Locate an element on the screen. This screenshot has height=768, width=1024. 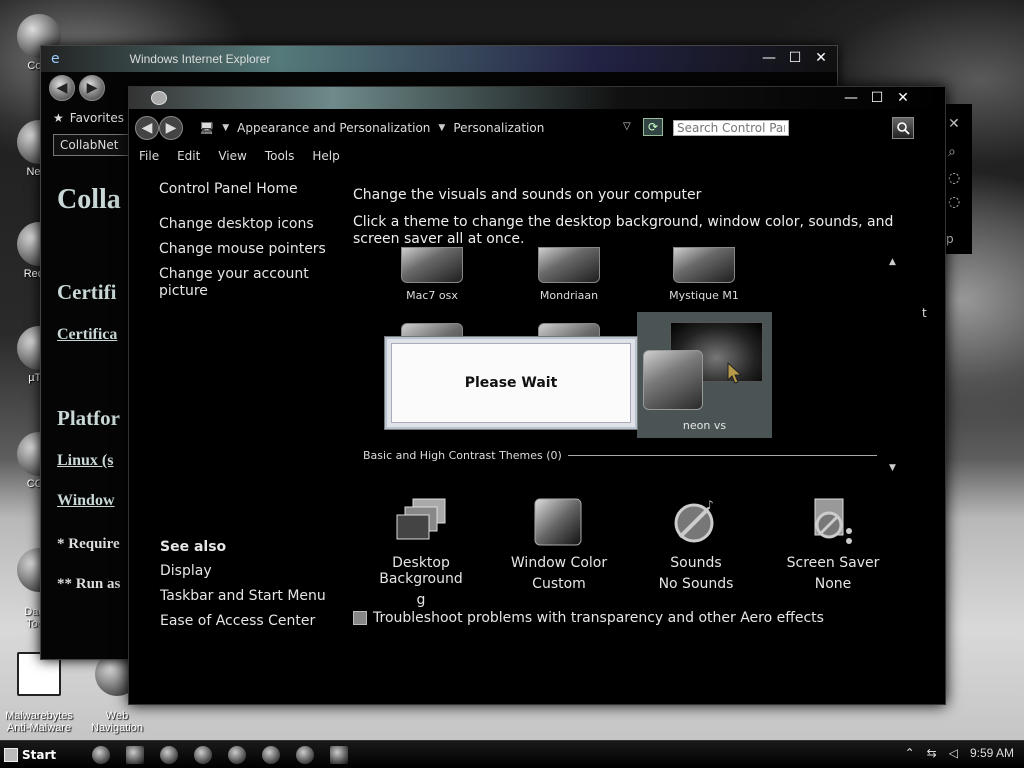
volume-icon: ◁ is located at coordinates (953, 753).